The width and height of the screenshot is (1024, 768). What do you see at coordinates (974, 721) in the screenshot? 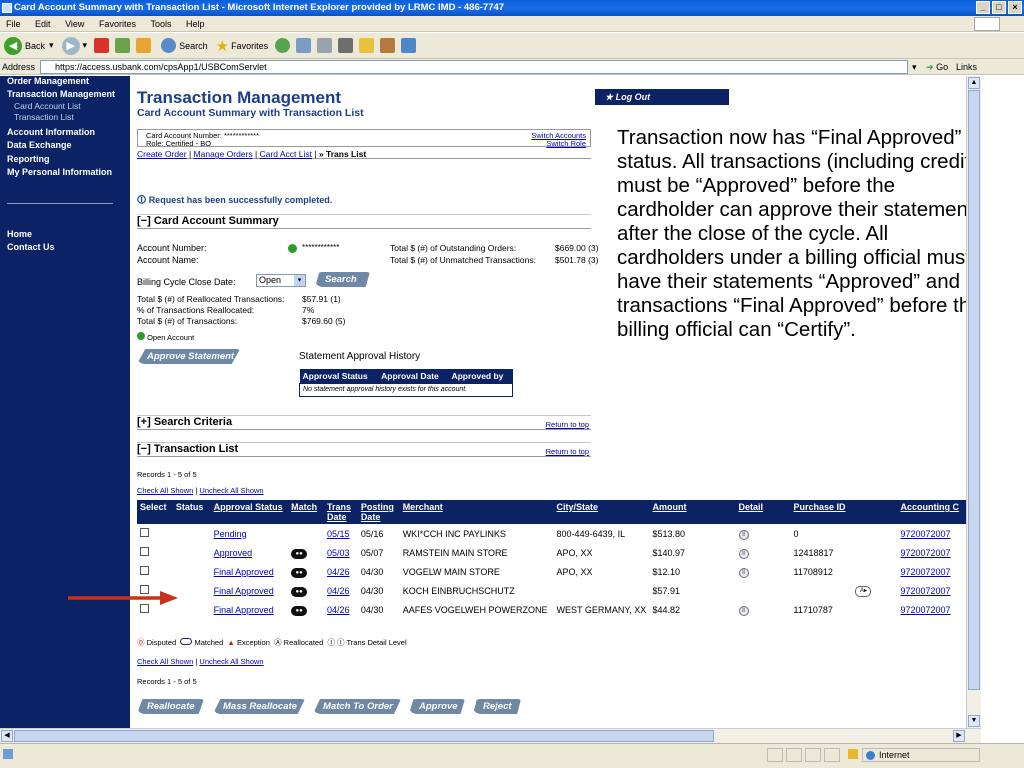
I see `scroll-down-icon: ▼` at bounding box center [974, 721].